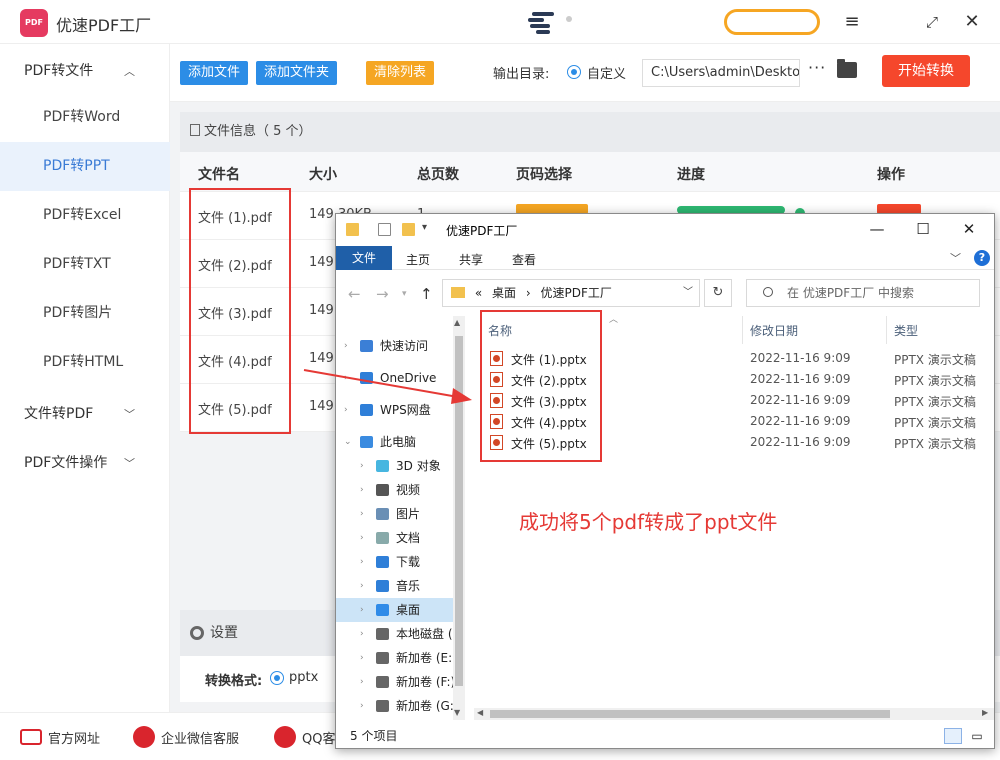  I want to click on address-prefix: «, so click(478, 293).